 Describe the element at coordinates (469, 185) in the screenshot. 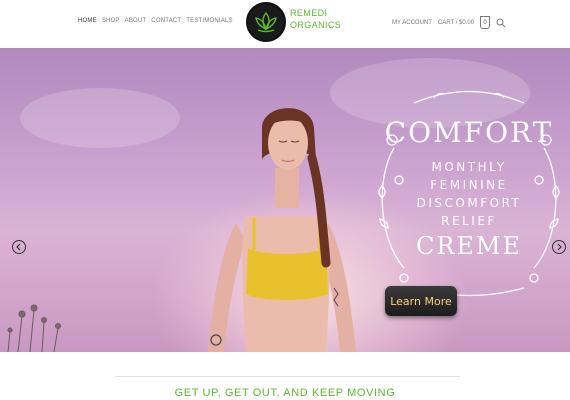

I see `promo-line-2: FEMININE` at that location.